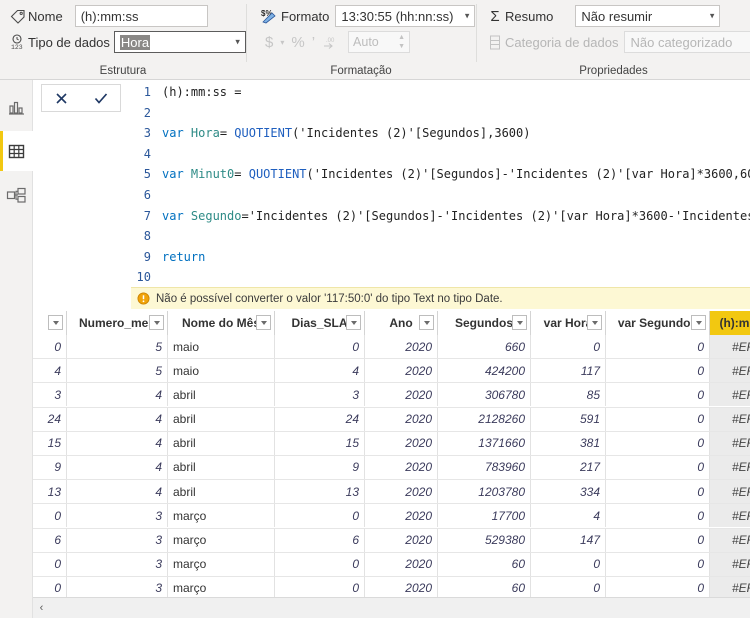 The height and width of the screenshot is (619, 750). What do you see at coordinates (179, 42) in the screenshot?
I see `datatype-dropdown: Hora ▾` at bounding box center [179, 42].